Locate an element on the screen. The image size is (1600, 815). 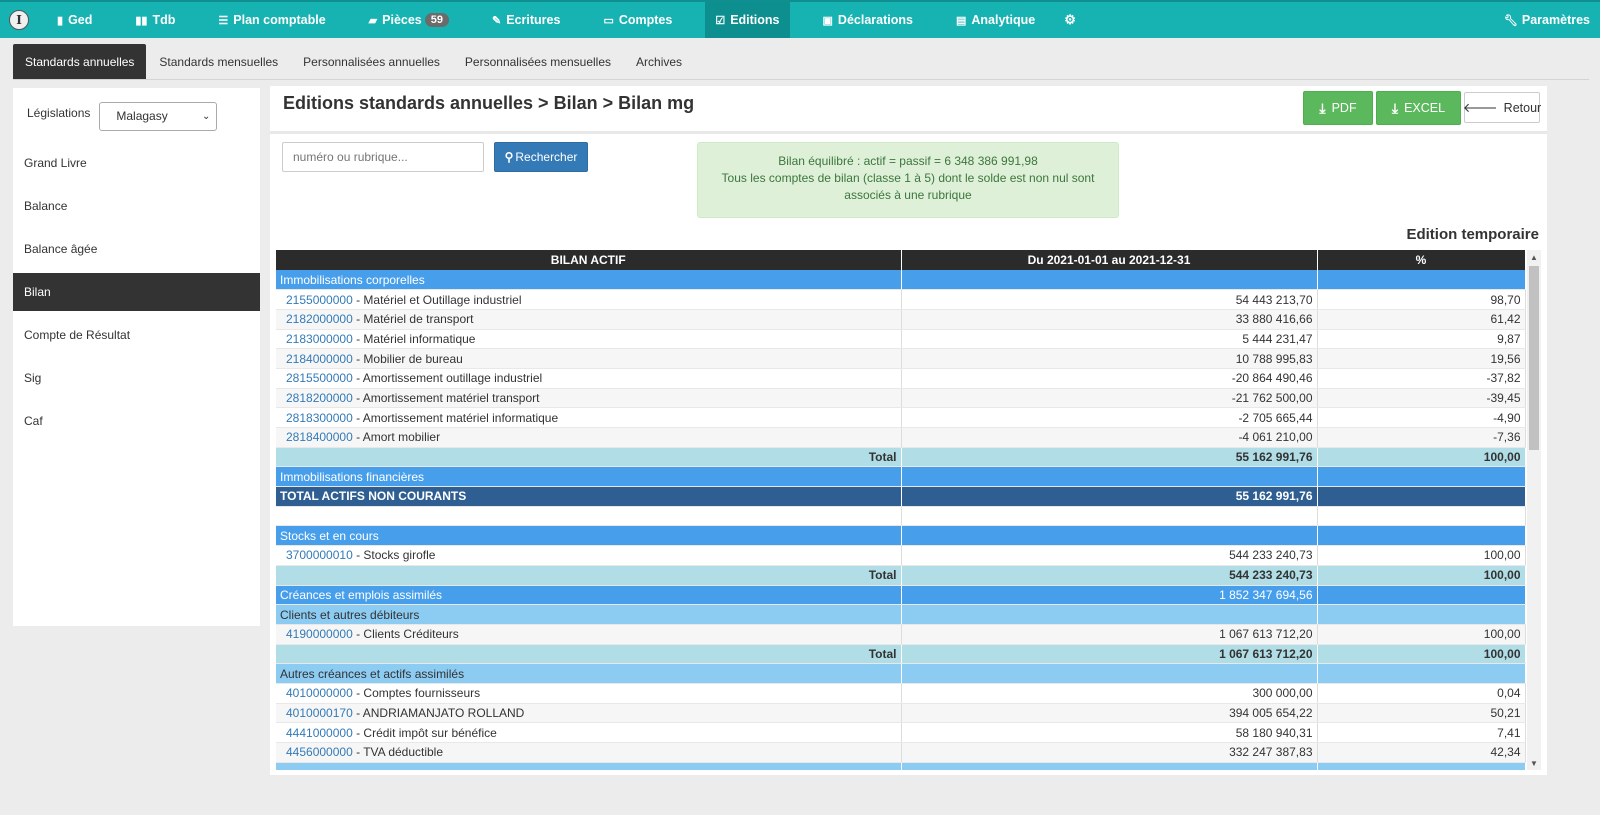
percent-cell: -37,82 is located at coordinates (1421, 378).